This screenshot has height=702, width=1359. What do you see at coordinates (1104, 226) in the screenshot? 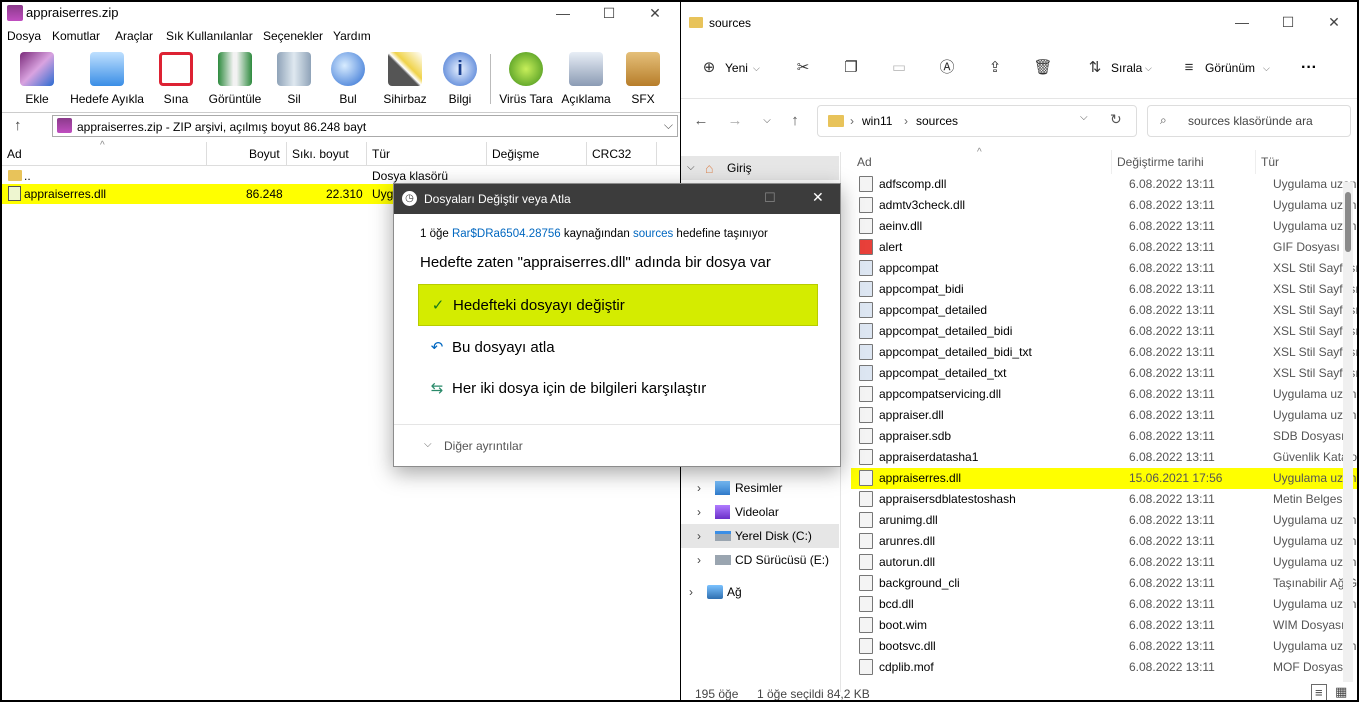
I see `table-row: aeinv.dll 6.08.2022 13:11 Uygulama uzan` at bounding box center [1104, 226].